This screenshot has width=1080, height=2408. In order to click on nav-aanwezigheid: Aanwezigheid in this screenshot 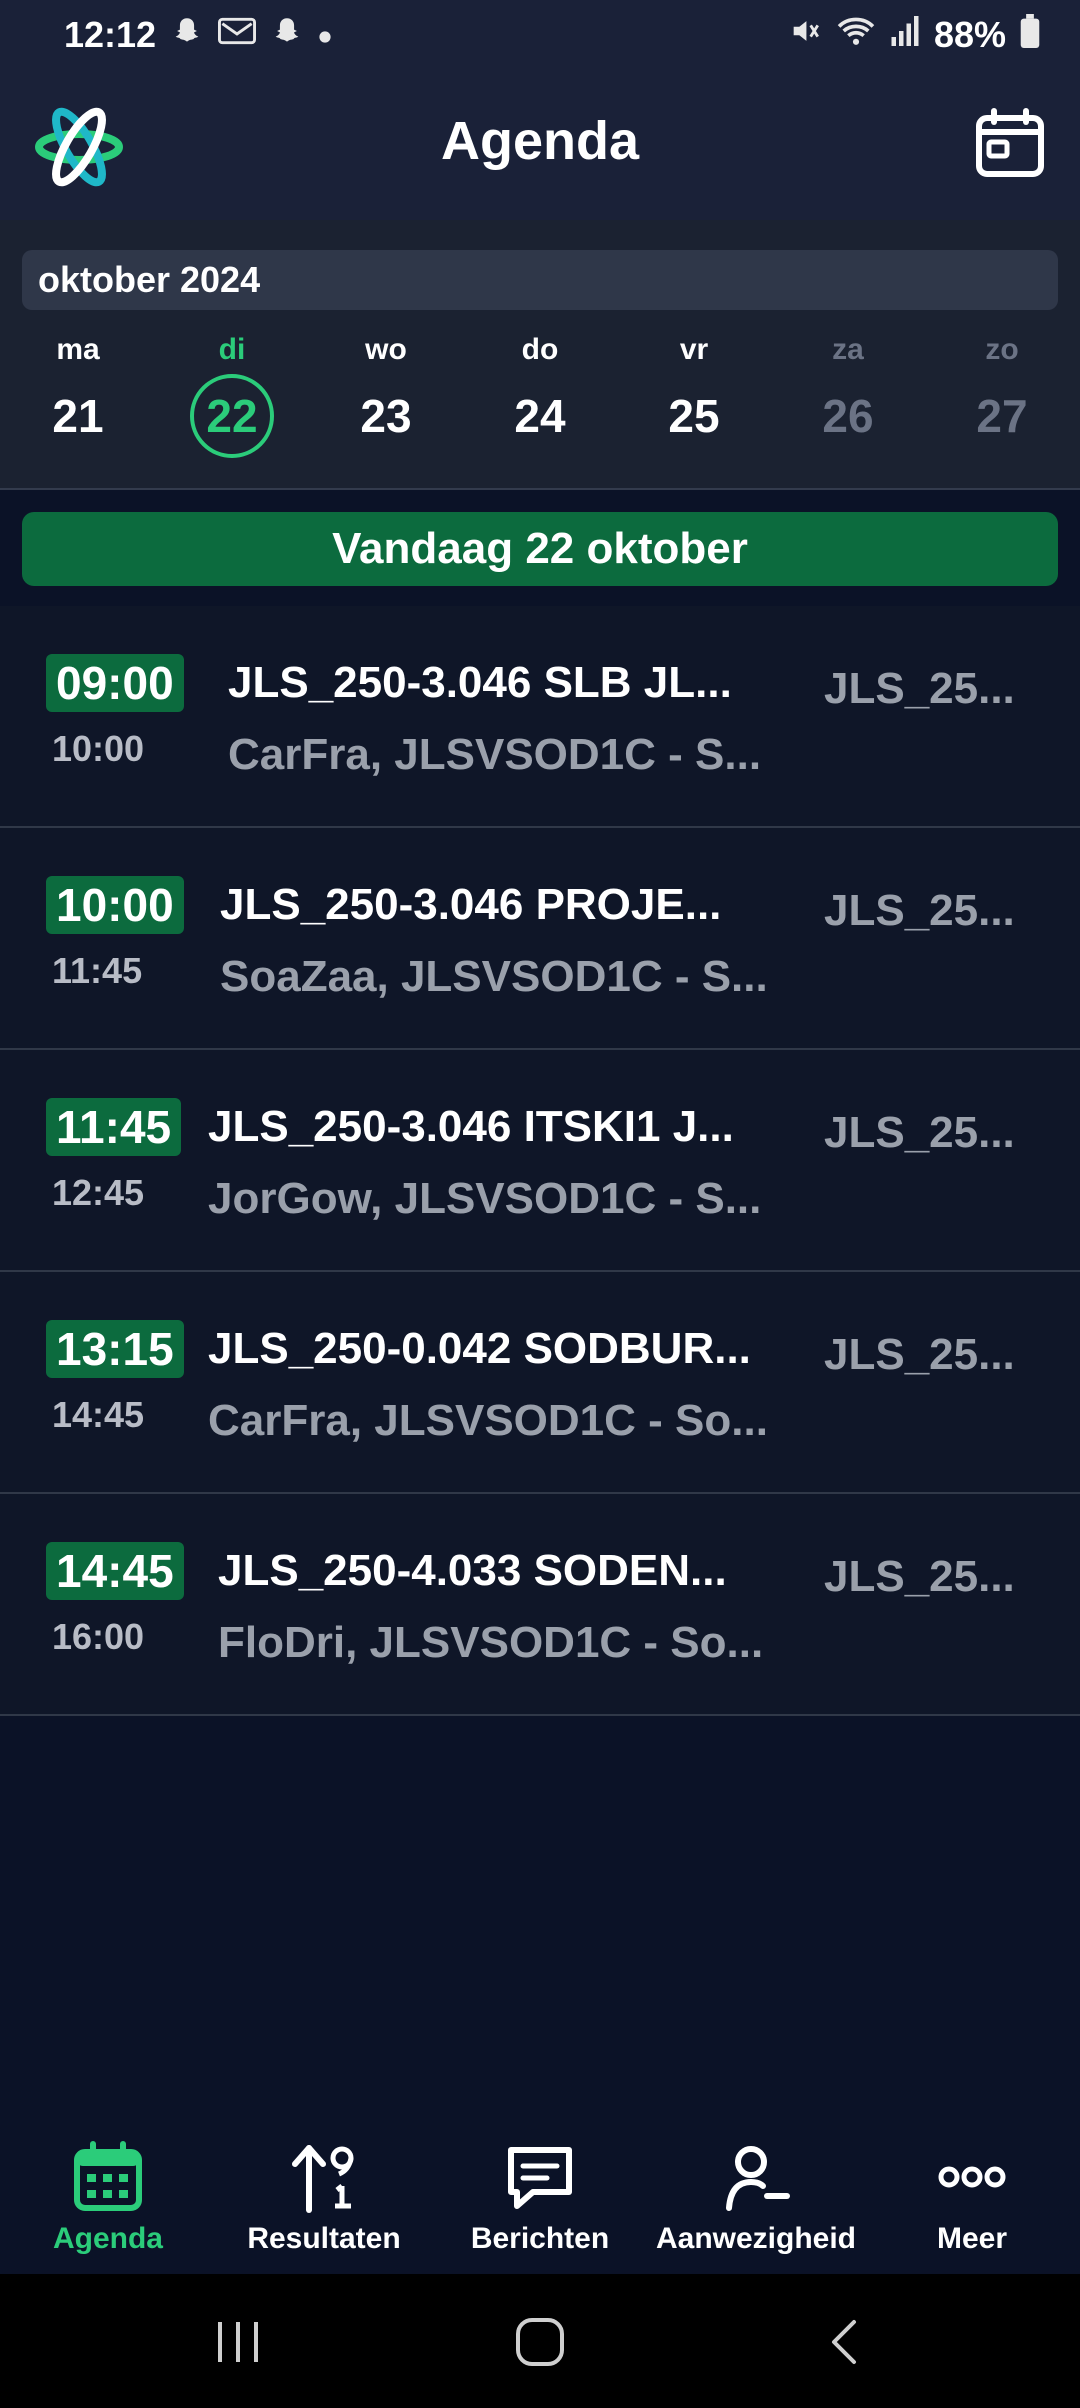, I will do `click(756, 2195)`.